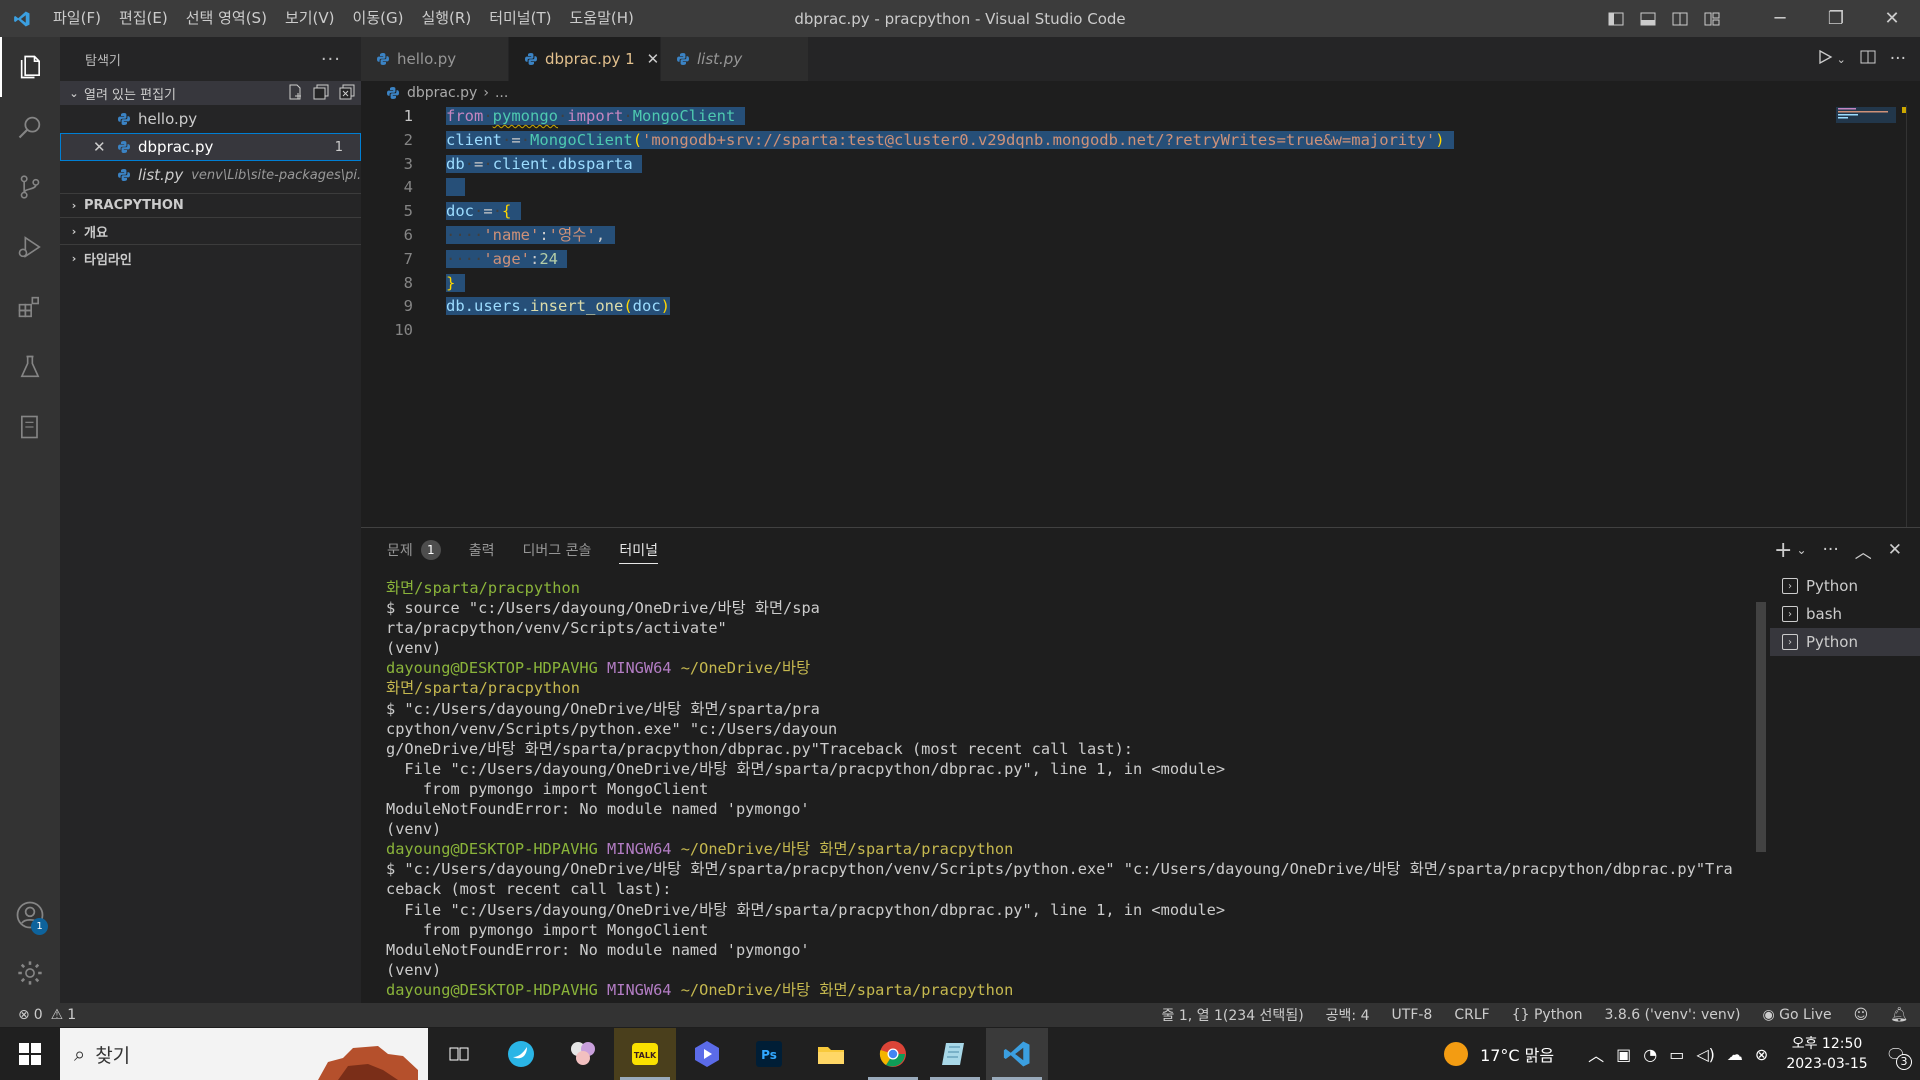  I want to click on search-icon, so click(30, 127).